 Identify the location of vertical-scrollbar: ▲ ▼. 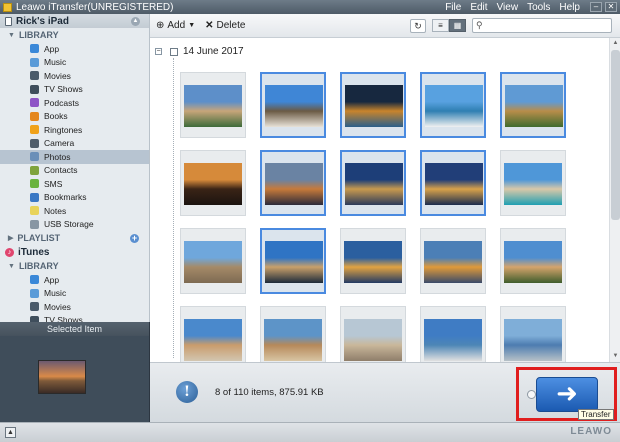
(614, 200).